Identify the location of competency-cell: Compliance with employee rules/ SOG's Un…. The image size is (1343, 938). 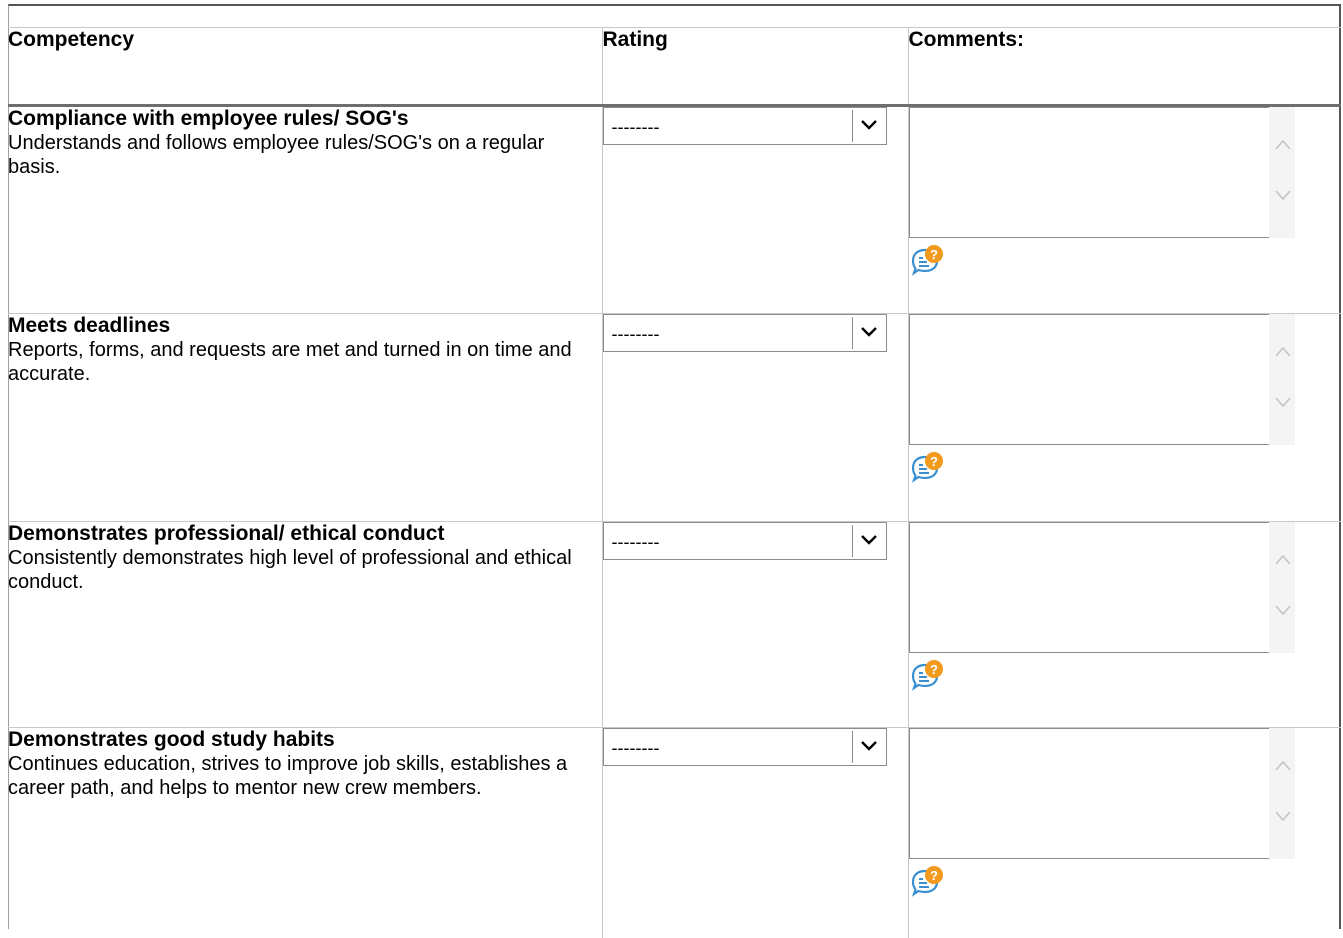
(305, 209).